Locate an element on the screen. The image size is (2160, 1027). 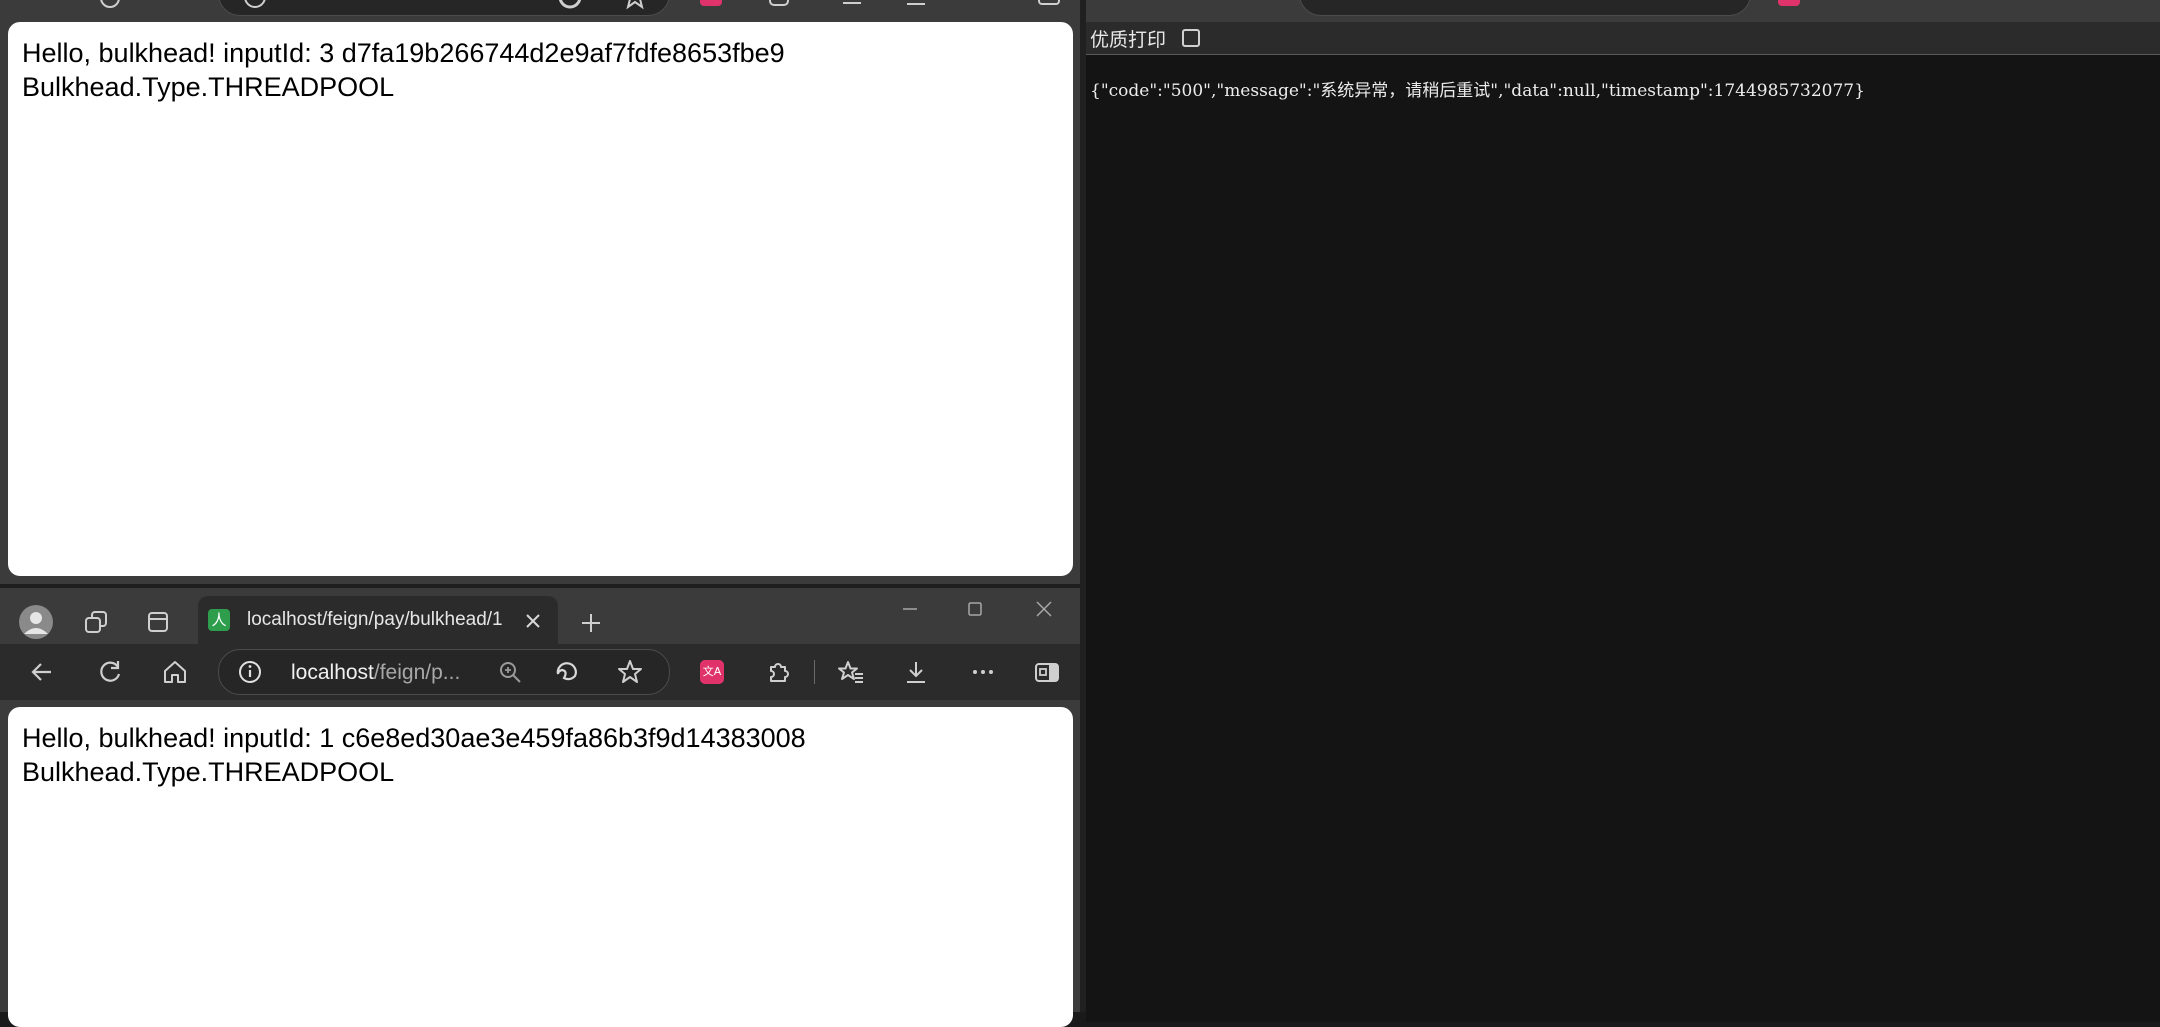
edge-icon is located at coordinates (570, 5).